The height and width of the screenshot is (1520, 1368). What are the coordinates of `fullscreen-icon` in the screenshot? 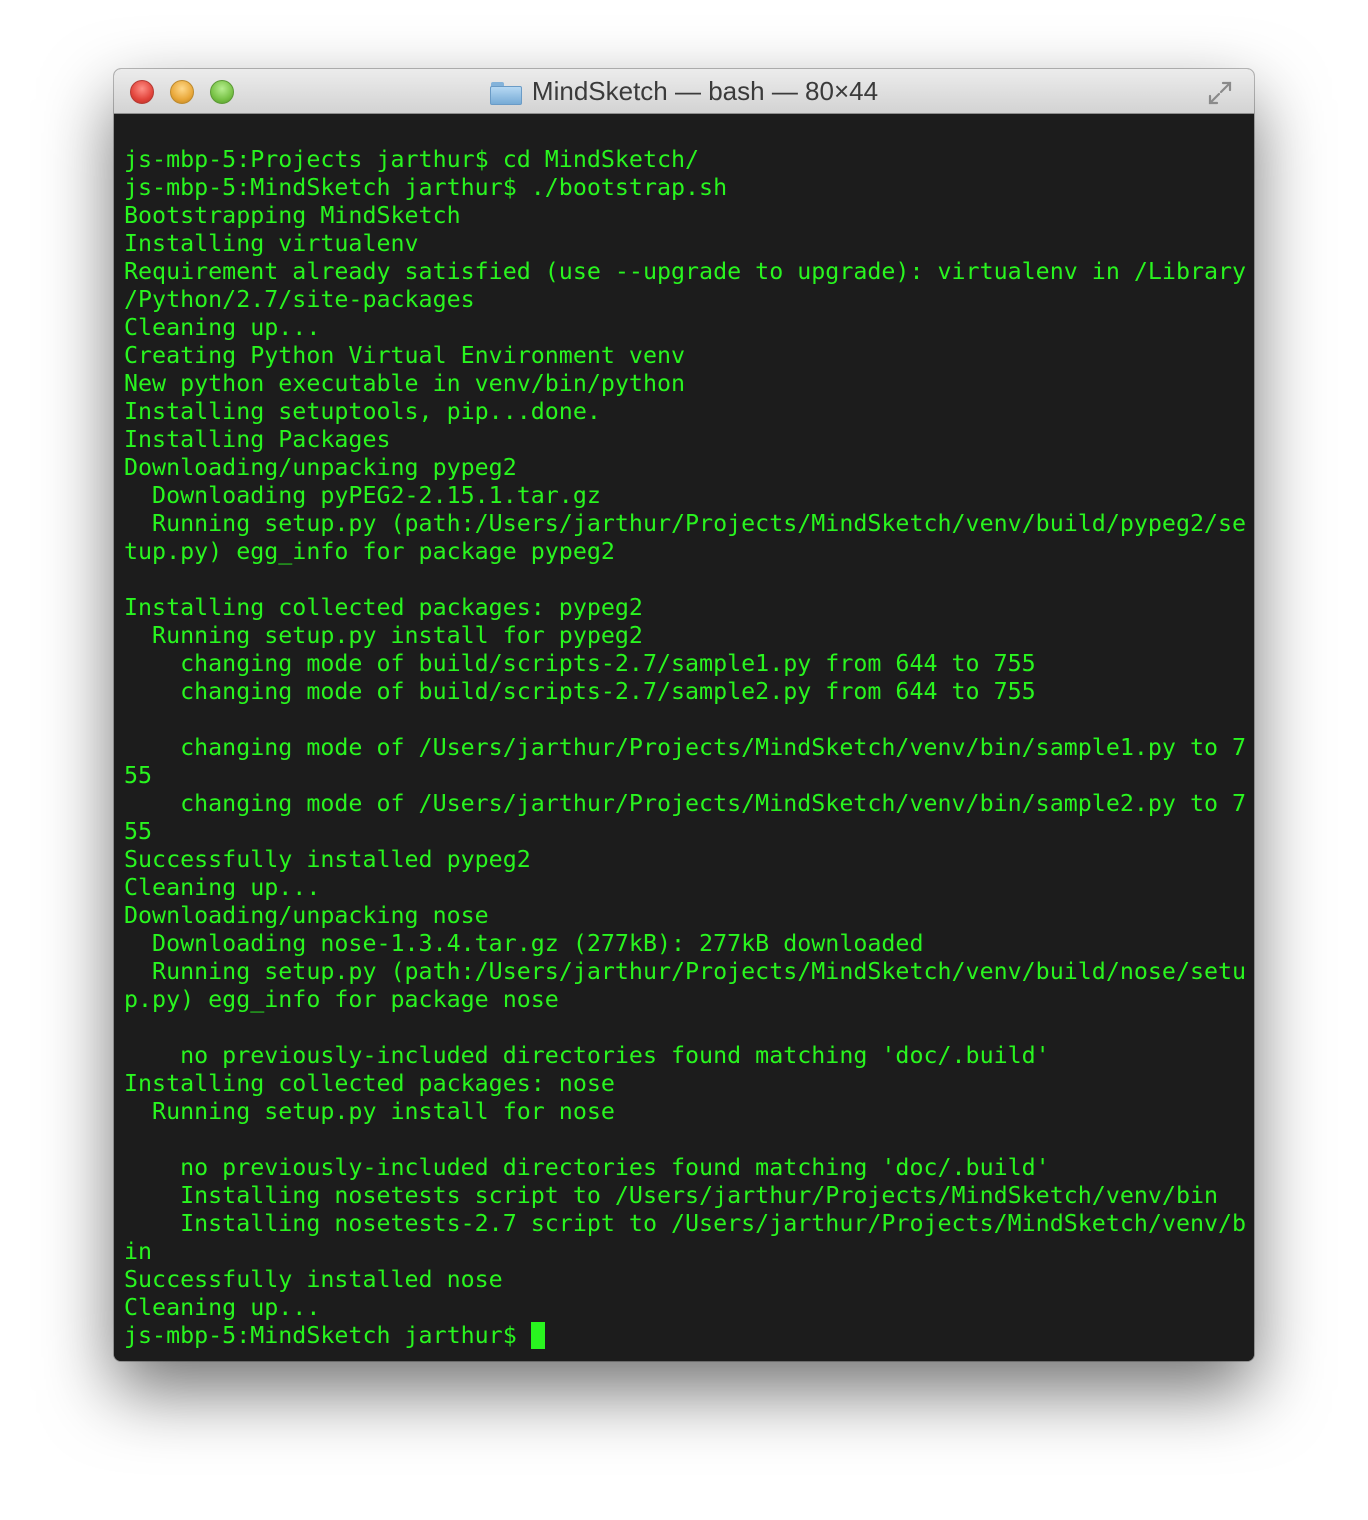 It's located at (1220, 93).